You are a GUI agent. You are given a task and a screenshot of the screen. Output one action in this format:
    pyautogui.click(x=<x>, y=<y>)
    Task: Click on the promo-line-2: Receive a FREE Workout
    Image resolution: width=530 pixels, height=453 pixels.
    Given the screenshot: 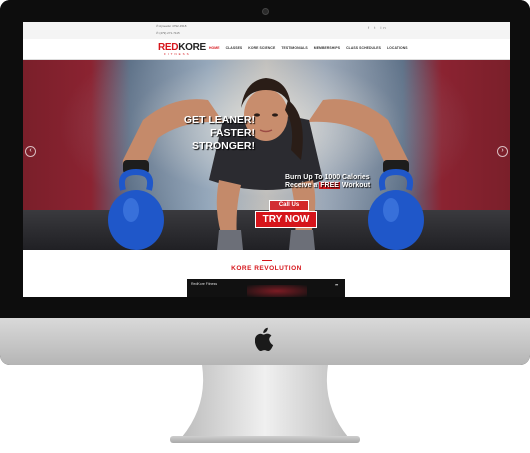 What is the action you would take?
    pyautogui.click(x=340, y=186)
    